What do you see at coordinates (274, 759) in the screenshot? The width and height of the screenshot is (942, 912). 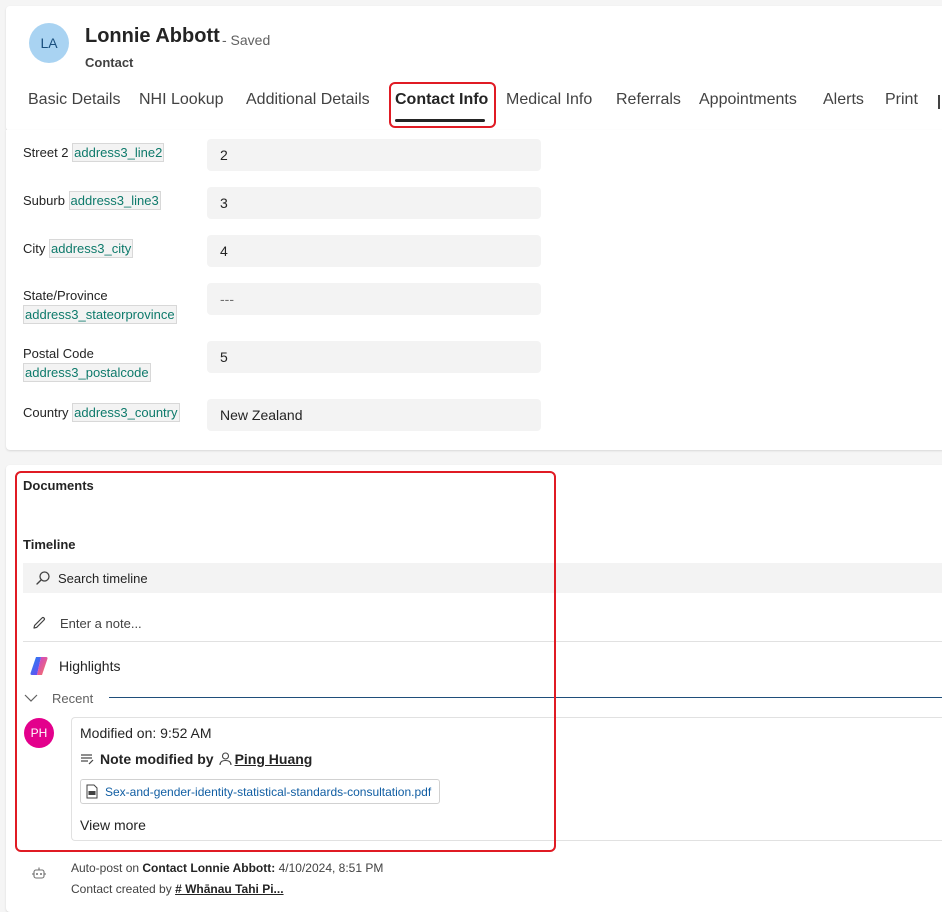 I see `author-link: Ping Huang` at bounding box center [274, 759].